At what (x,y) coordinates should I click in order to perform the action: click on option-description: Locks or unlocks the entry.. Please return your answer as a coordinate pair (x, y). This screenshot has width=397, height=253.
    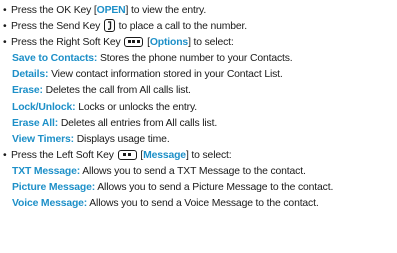
    Looking at the image, I should click on (137, 107).